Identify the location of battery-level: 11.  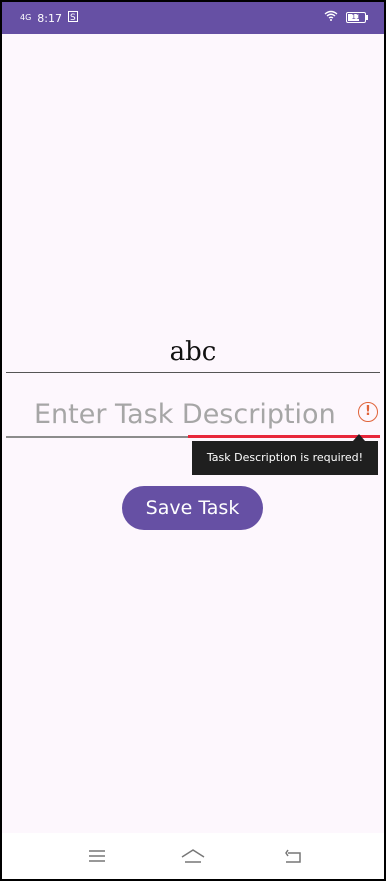
(356, 16).